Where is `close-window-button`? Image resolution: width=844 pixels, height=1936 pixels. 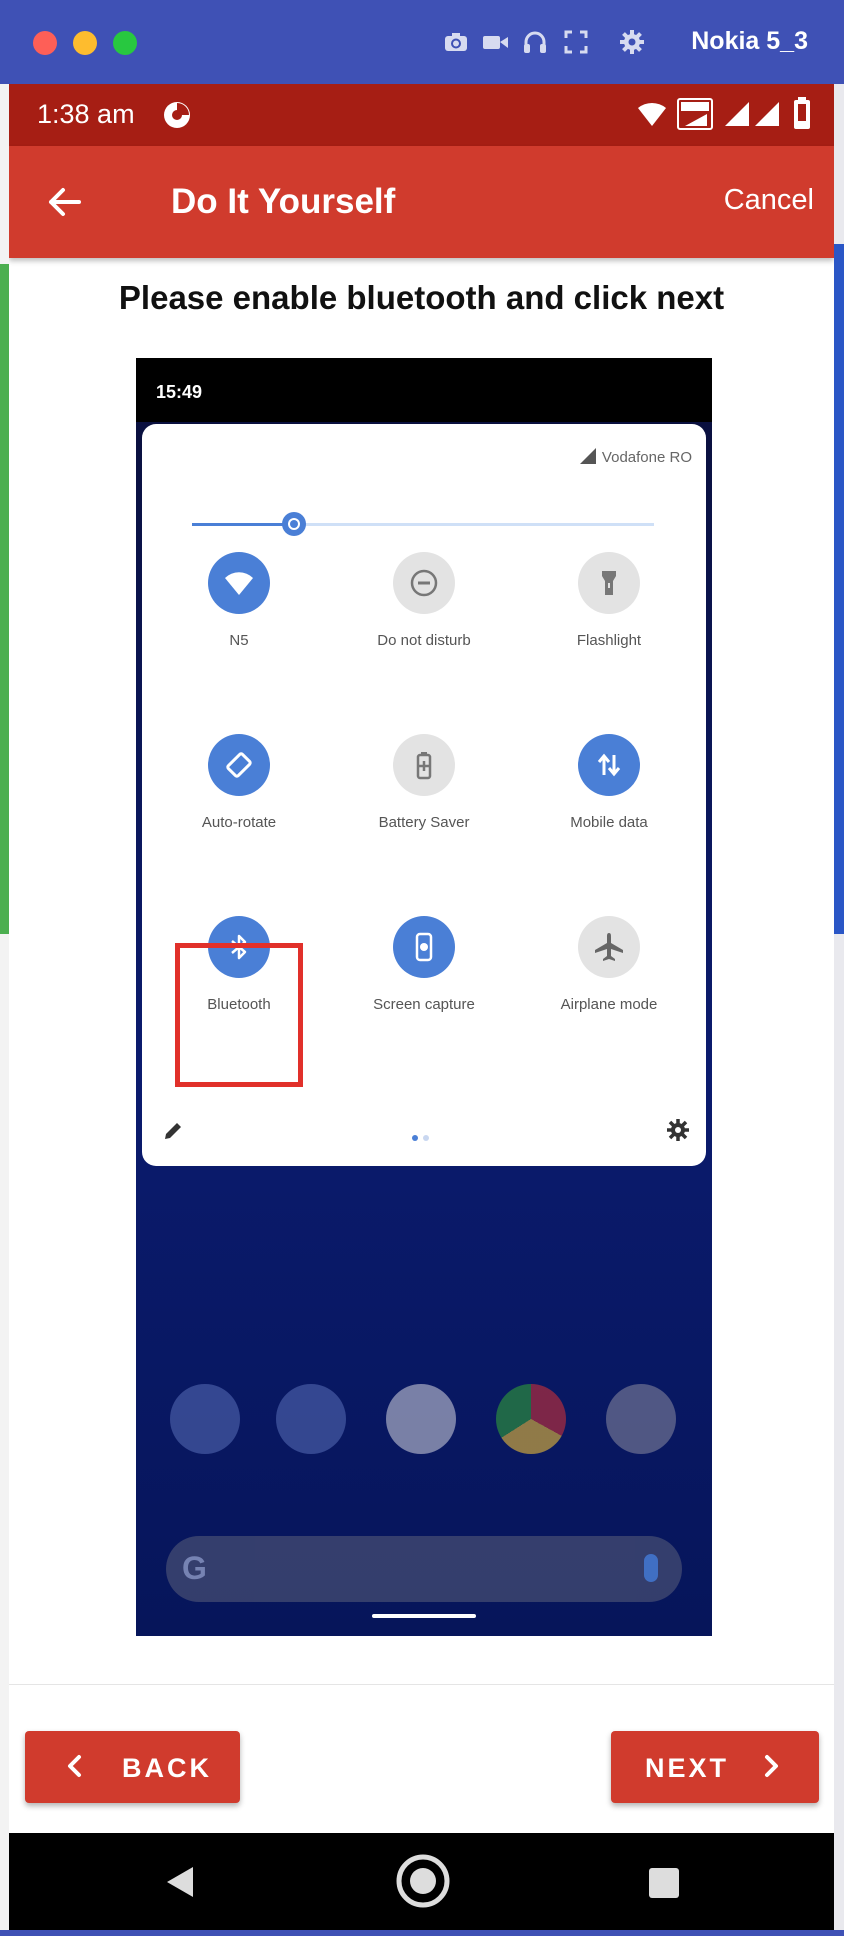
close-window-button is located at coordinates (45, 43).